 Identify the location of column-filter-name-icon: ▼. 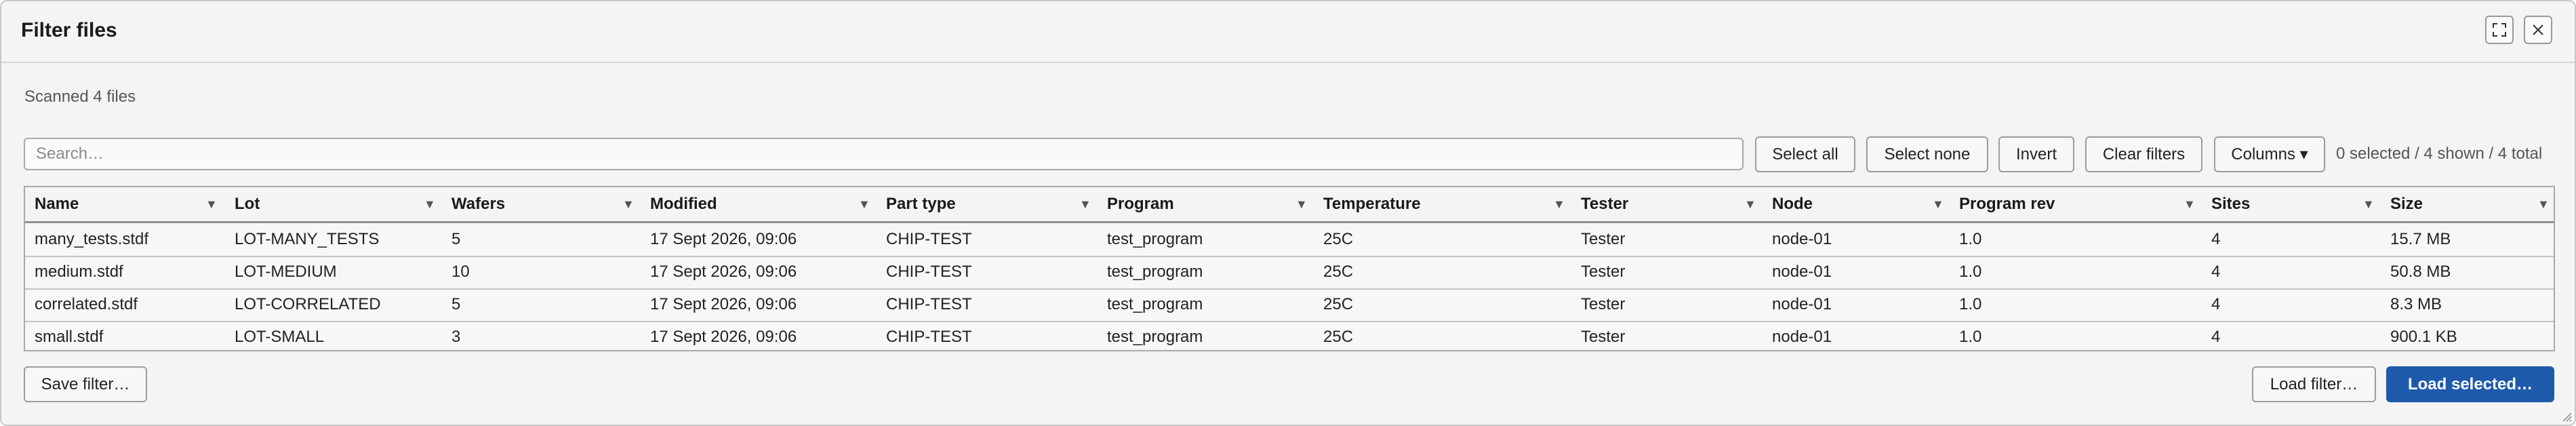
(211, 204).